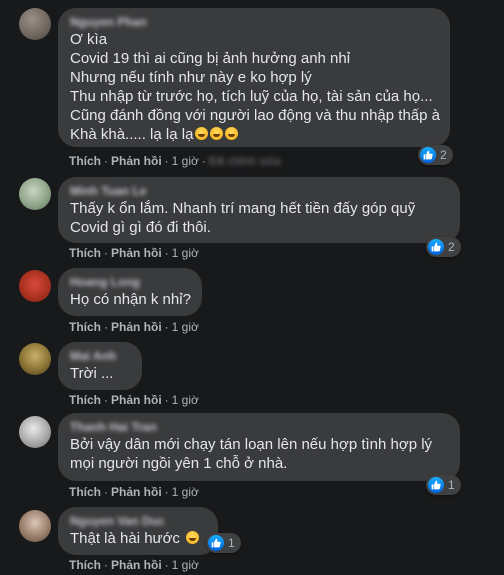  What do you see at coordinates (191, 77) in the screenshot?
I see `comment-text-line: Nhưng nếu tính như này e ko hợp lý` at bounding box center [191, 77].